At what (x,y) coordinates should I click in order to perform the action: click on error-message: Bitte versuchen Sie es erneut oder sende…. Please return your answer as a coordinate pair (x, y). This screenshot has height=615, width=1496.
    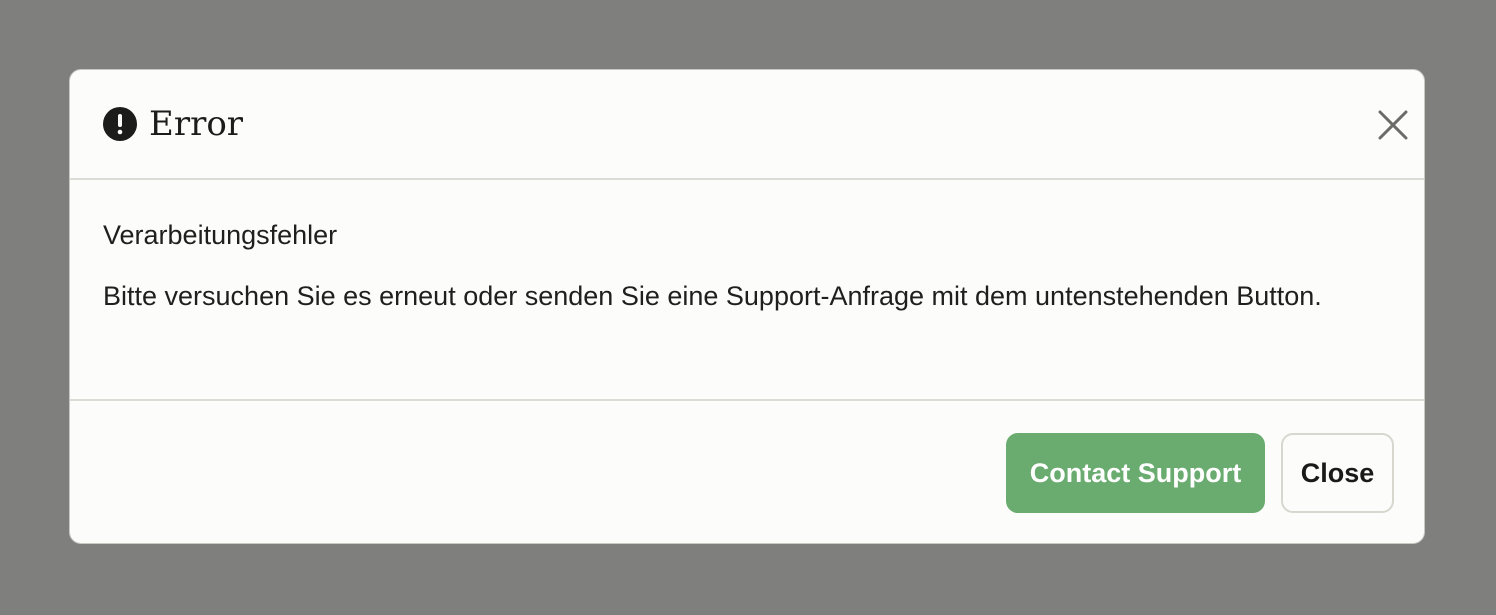
    Looking at the image, I should click on (712, 296).